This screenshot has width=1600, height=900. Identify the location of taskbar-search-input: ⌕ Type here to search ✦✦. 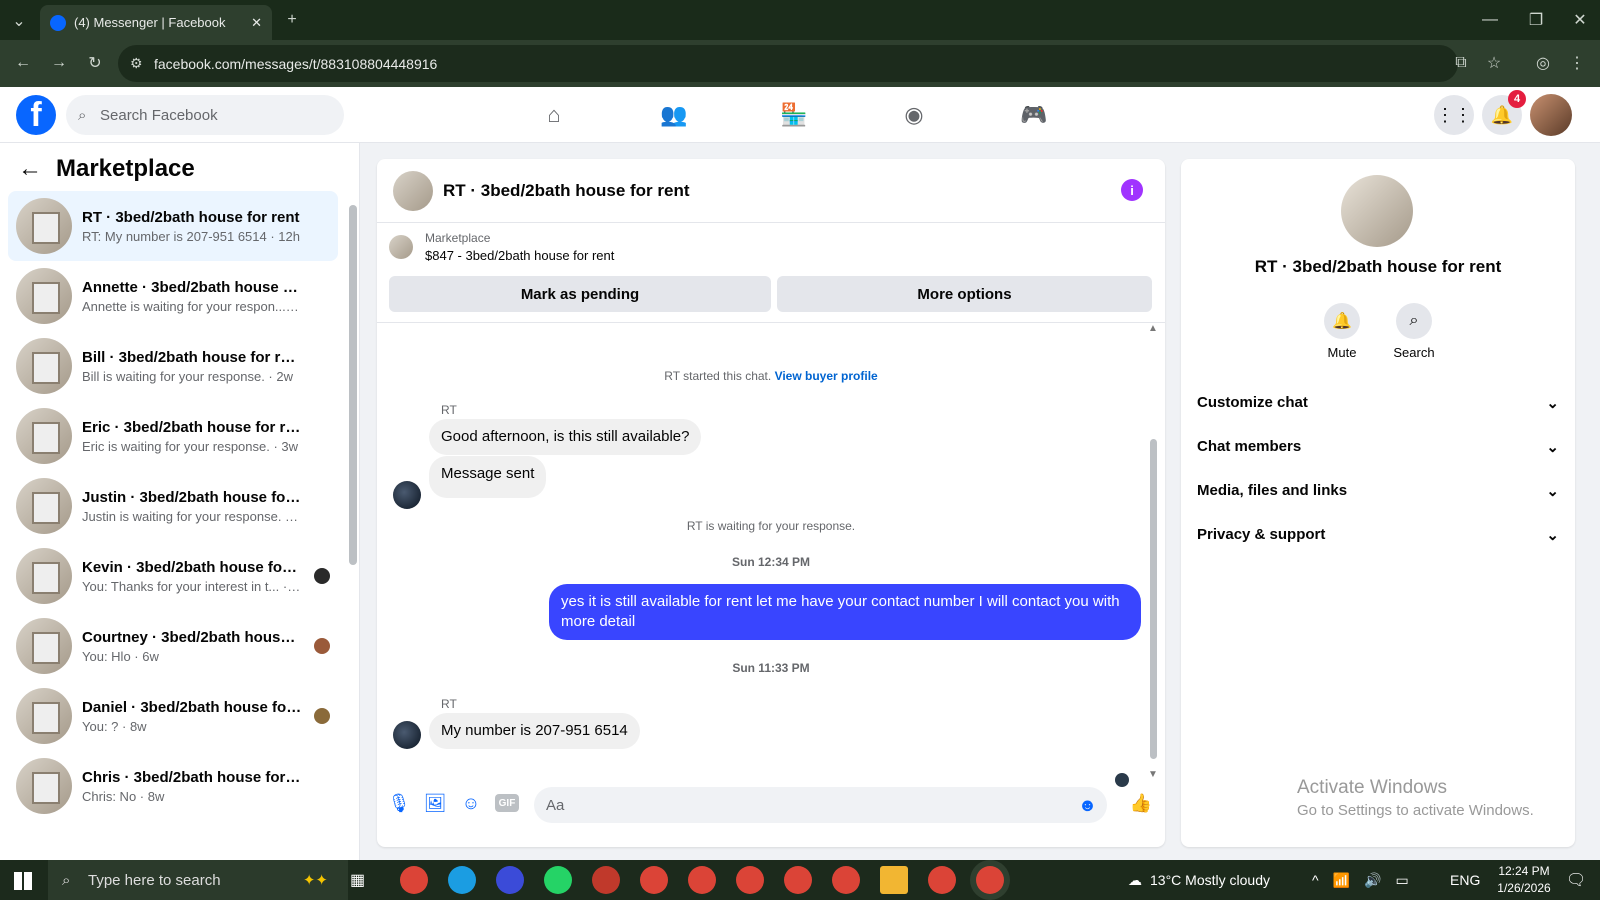
(198, 880).